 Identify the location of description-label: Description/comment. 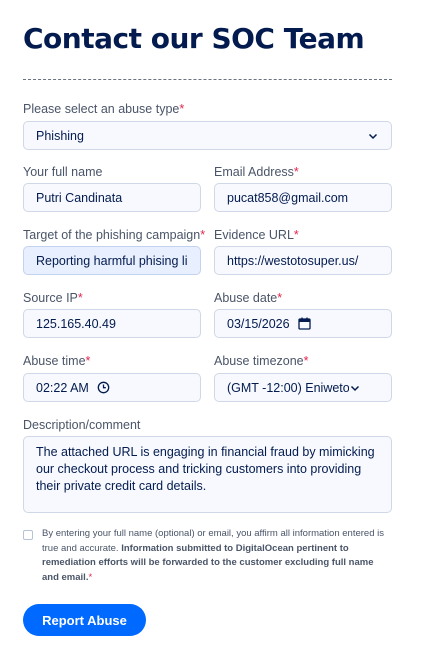
(82, 425).